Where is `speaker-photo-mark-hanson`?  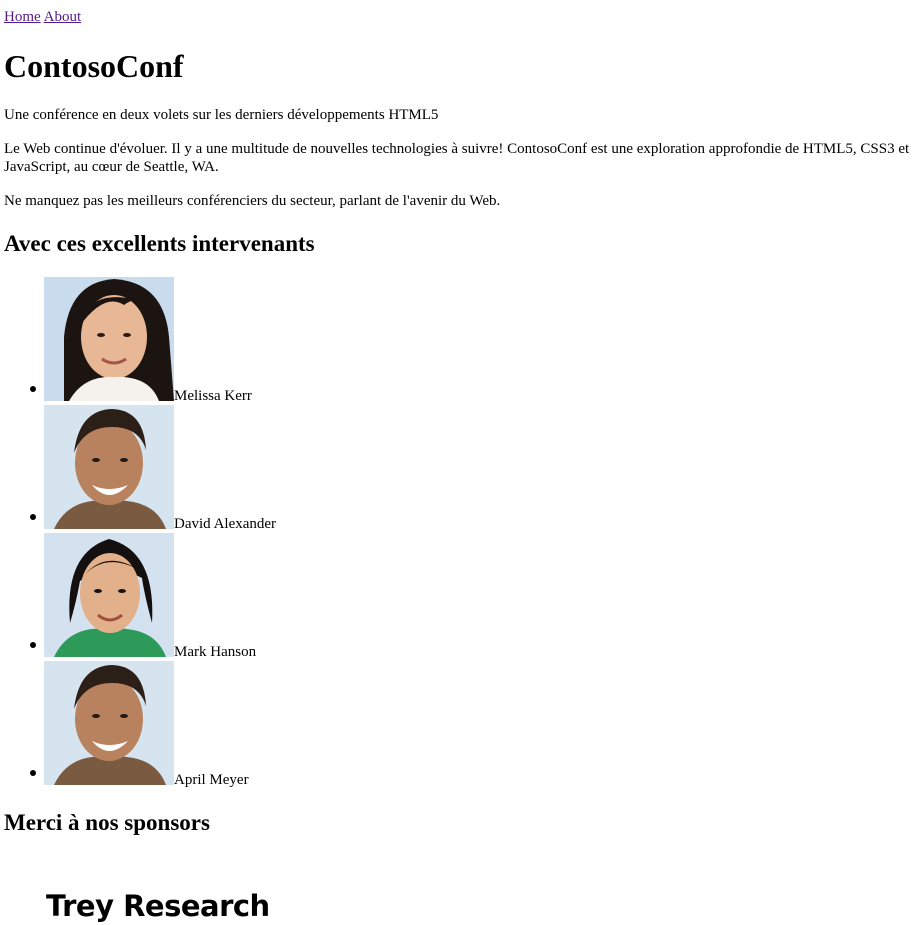
speaker-photo-mark-hanson is located at coordinates (109, 595).